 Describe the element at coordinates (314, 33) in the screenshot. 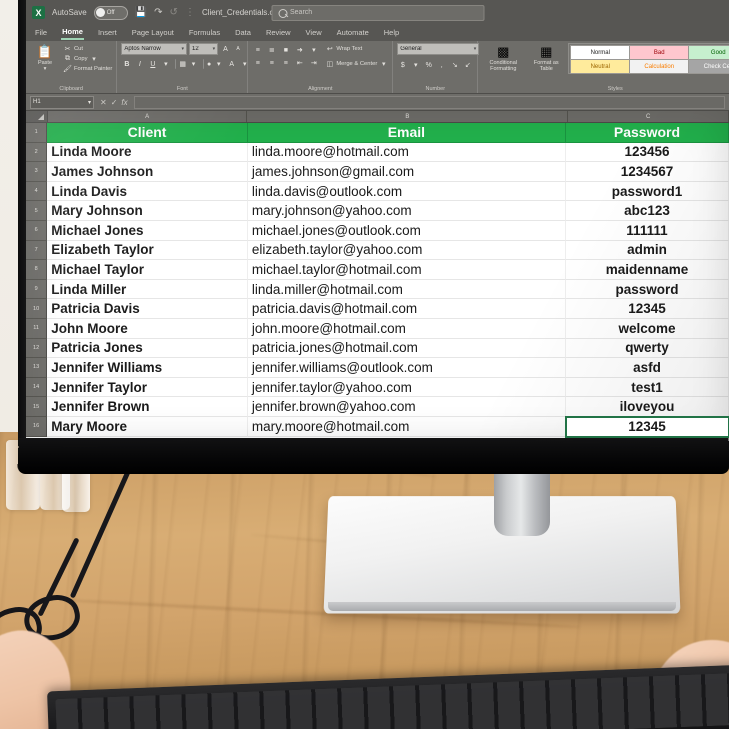

I see `tab-view: View` at that location.